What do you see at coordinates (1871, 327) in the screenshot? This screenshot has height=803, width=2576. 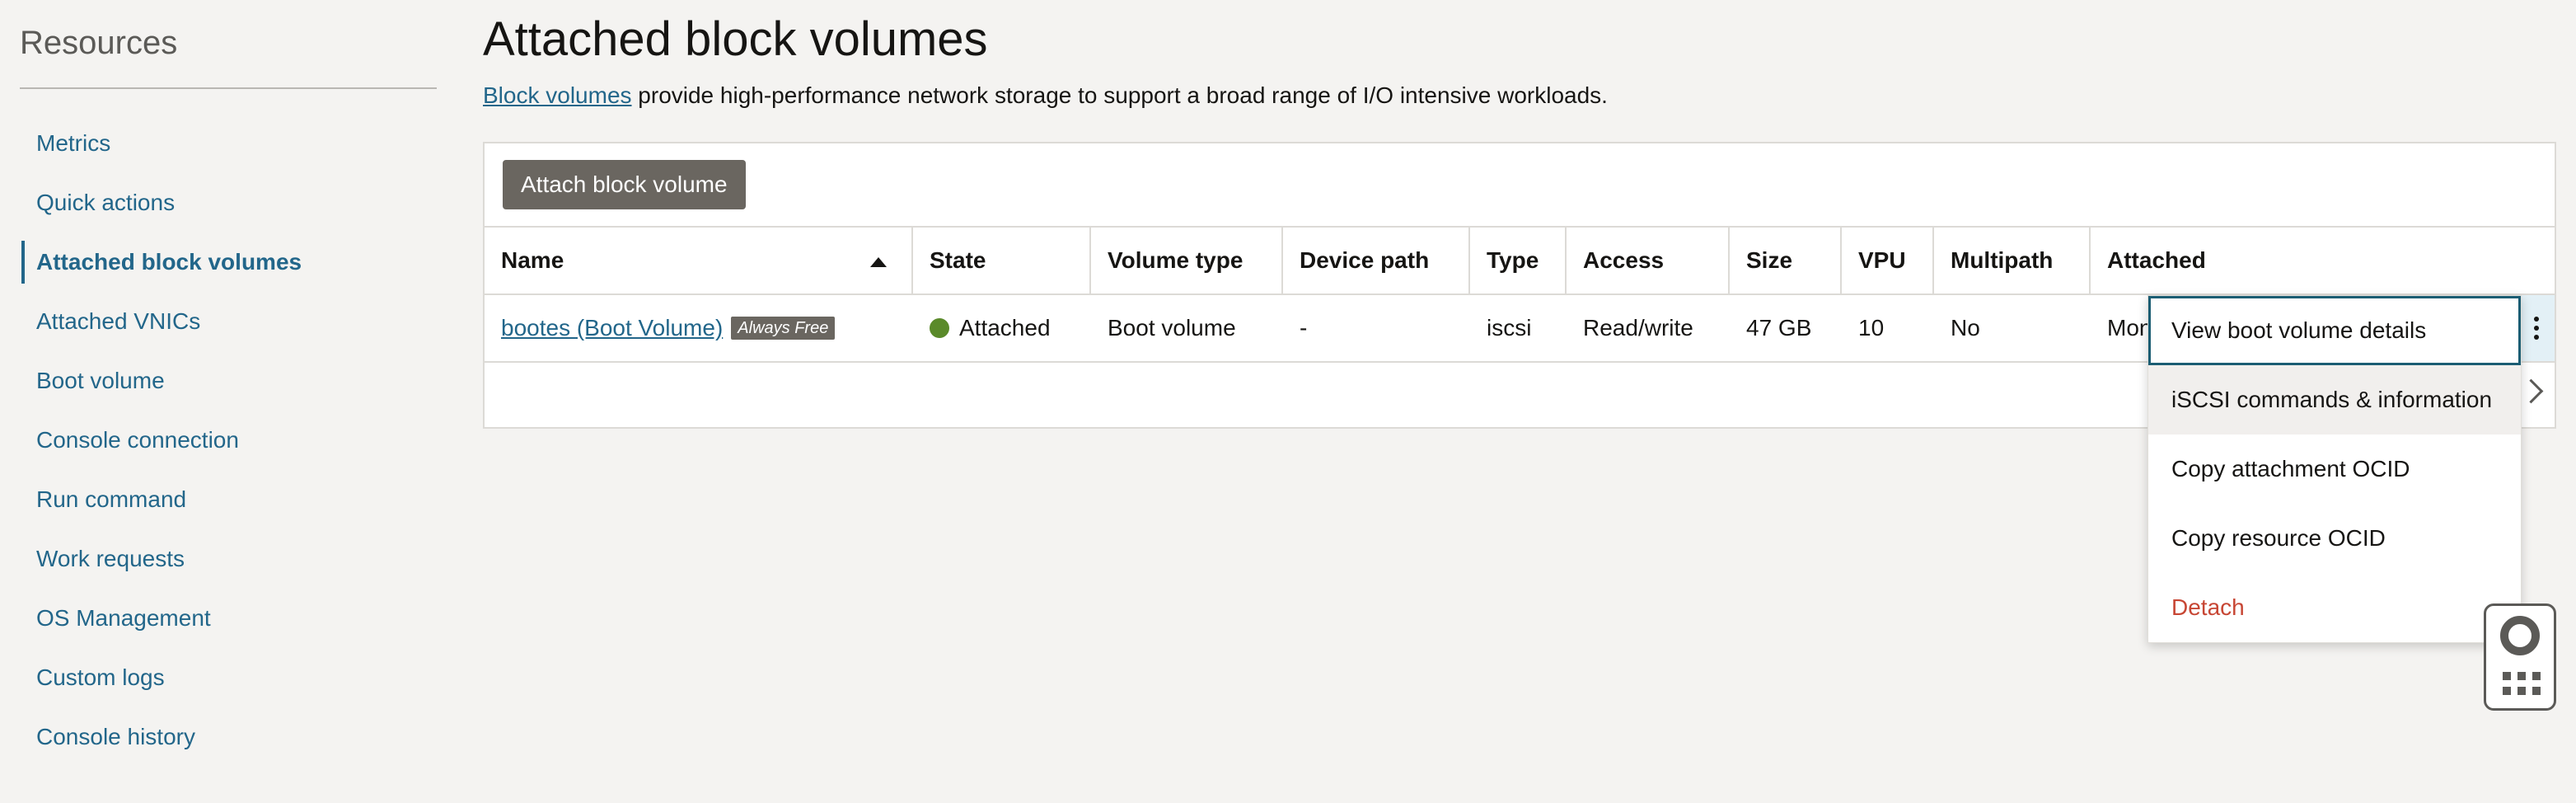 I see `cell-vpu: 10` at bounding box center [1871, 327].